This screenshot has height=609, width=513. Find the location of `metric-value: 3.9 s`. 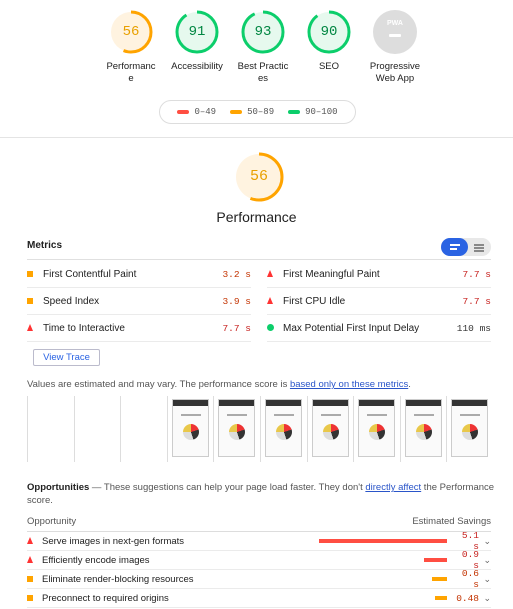

metric-value: 3.9 s is located at coordinates (236, 301).